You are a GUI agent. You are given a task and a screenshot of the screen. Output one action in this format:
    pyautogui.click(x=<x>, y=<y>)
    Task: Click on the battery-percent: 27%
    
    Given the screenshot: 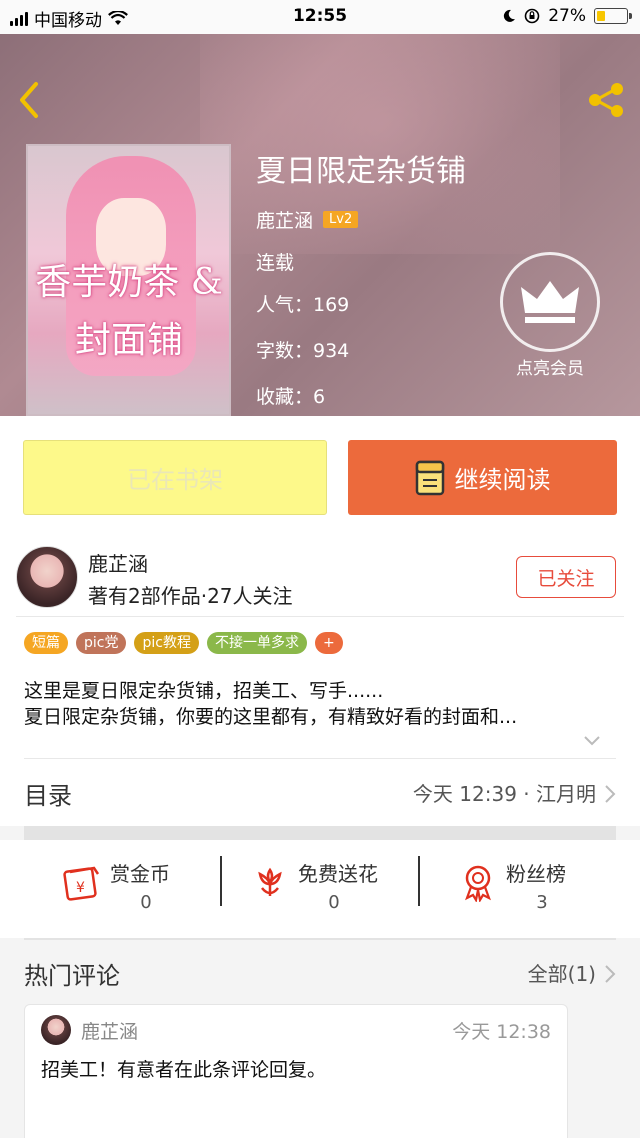 What is the action you would take?
    pyautogui.click(x=567, y=16)
    